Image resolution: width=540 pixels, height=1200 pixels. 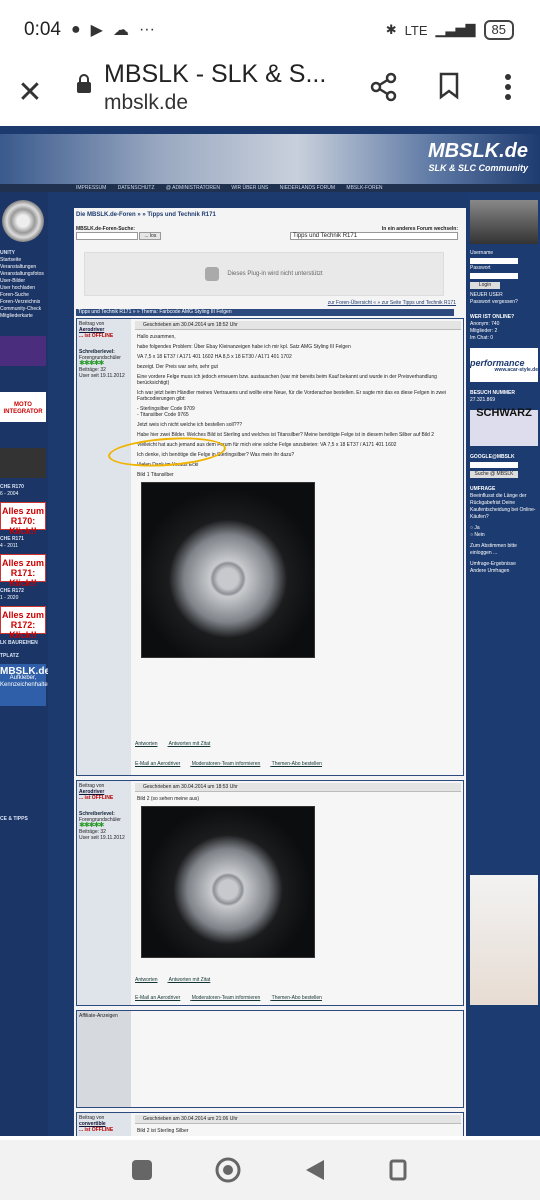 What do you see at coordinates (504, 528) in the screenshot?
I see `poll-option-yes: ○ Ja` at bounding box center [504, 528].